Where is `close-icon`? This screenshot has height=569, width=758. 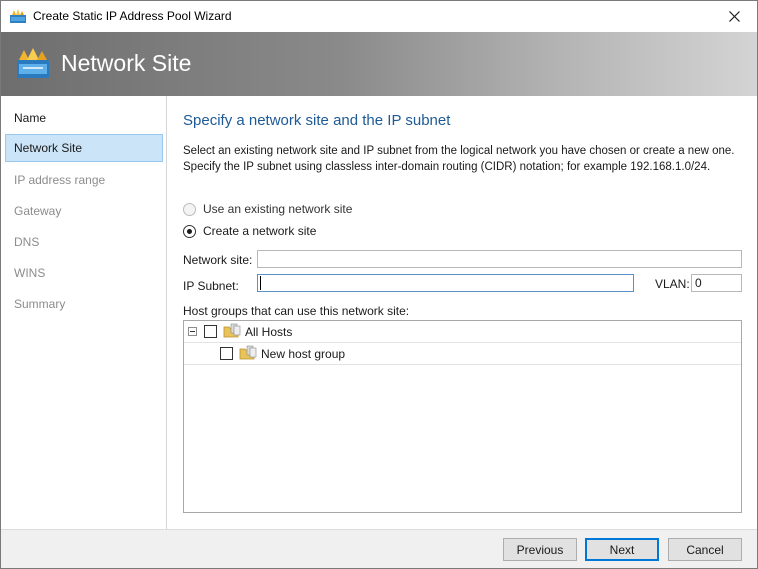 close-icon is located at coordinates (734, 16).